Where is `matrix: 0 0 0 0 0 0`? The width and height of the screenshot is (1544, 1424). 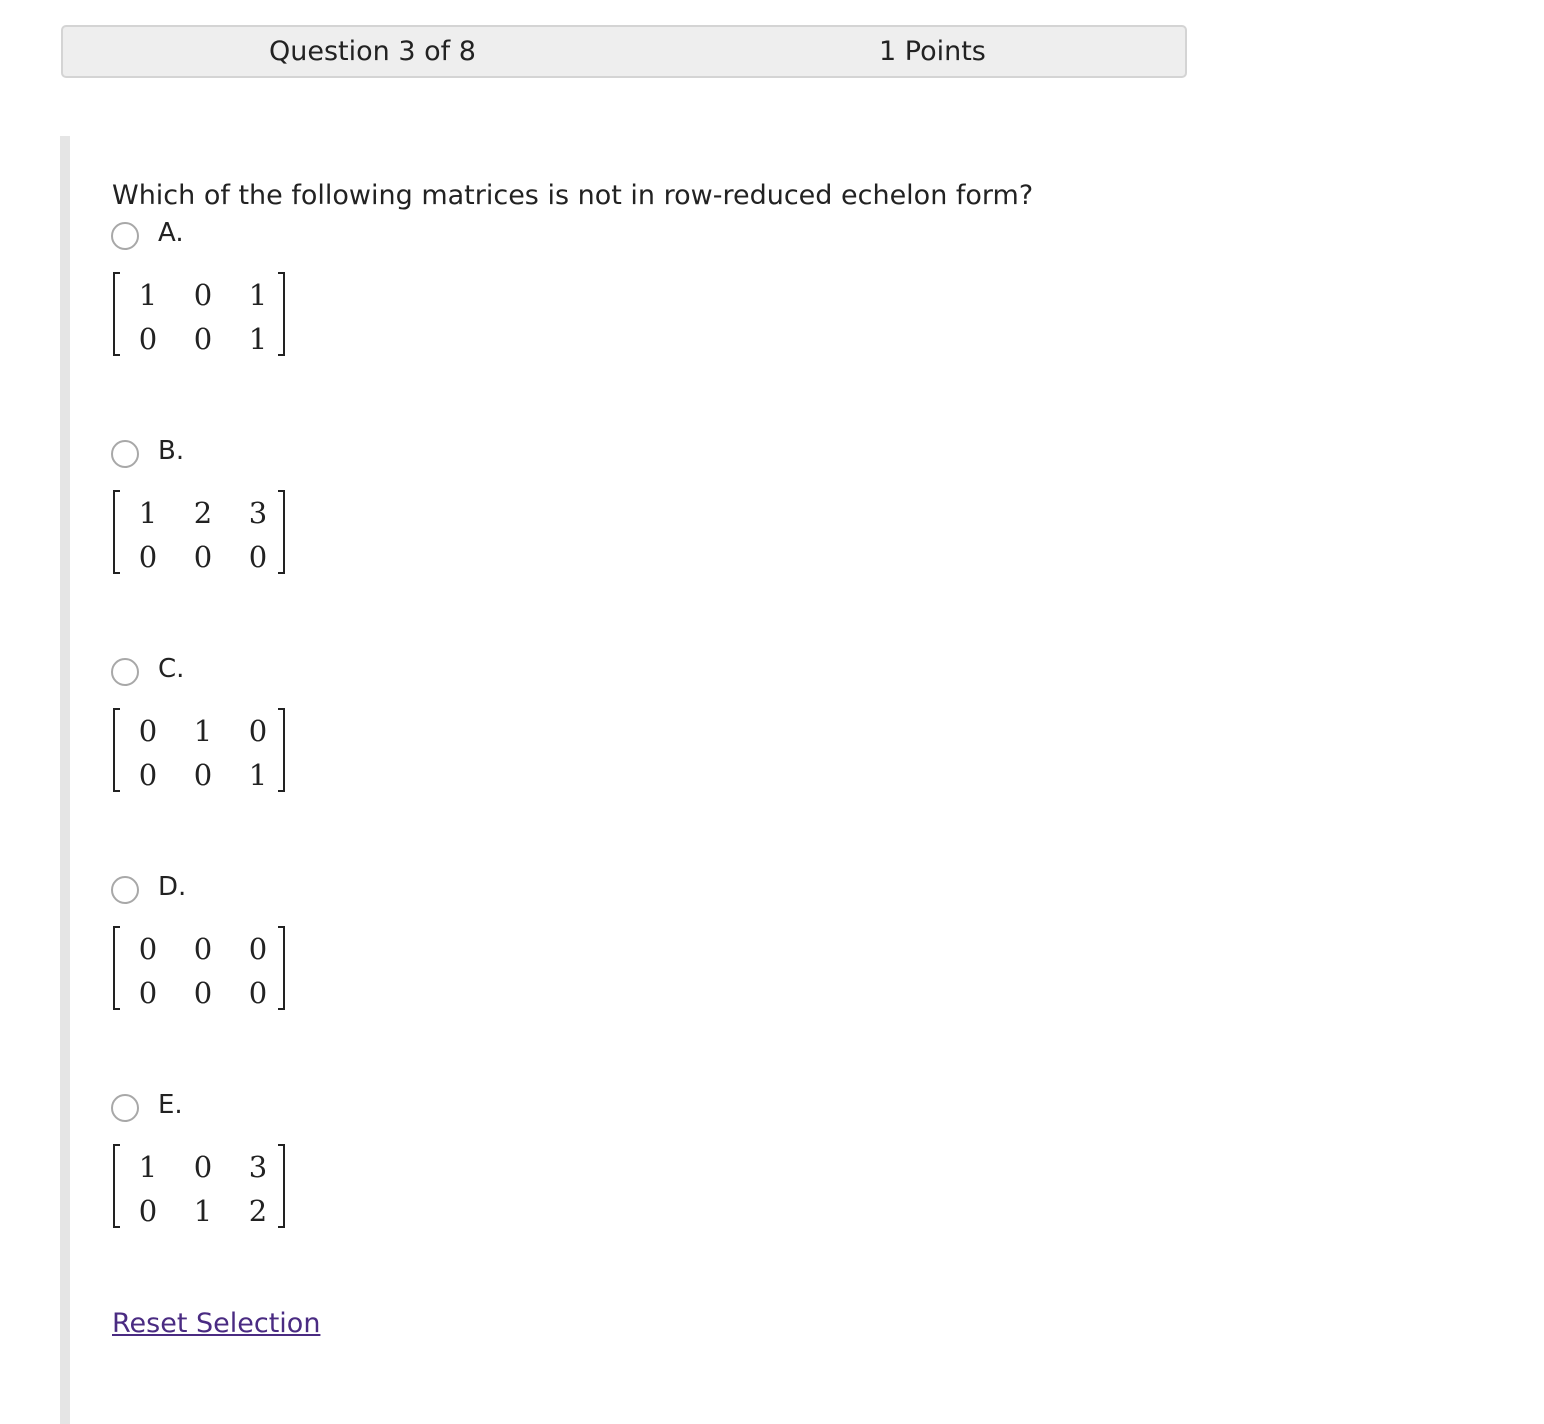
matrix: 0 0 0 0 0 0 is located at coordinates (199, 968).